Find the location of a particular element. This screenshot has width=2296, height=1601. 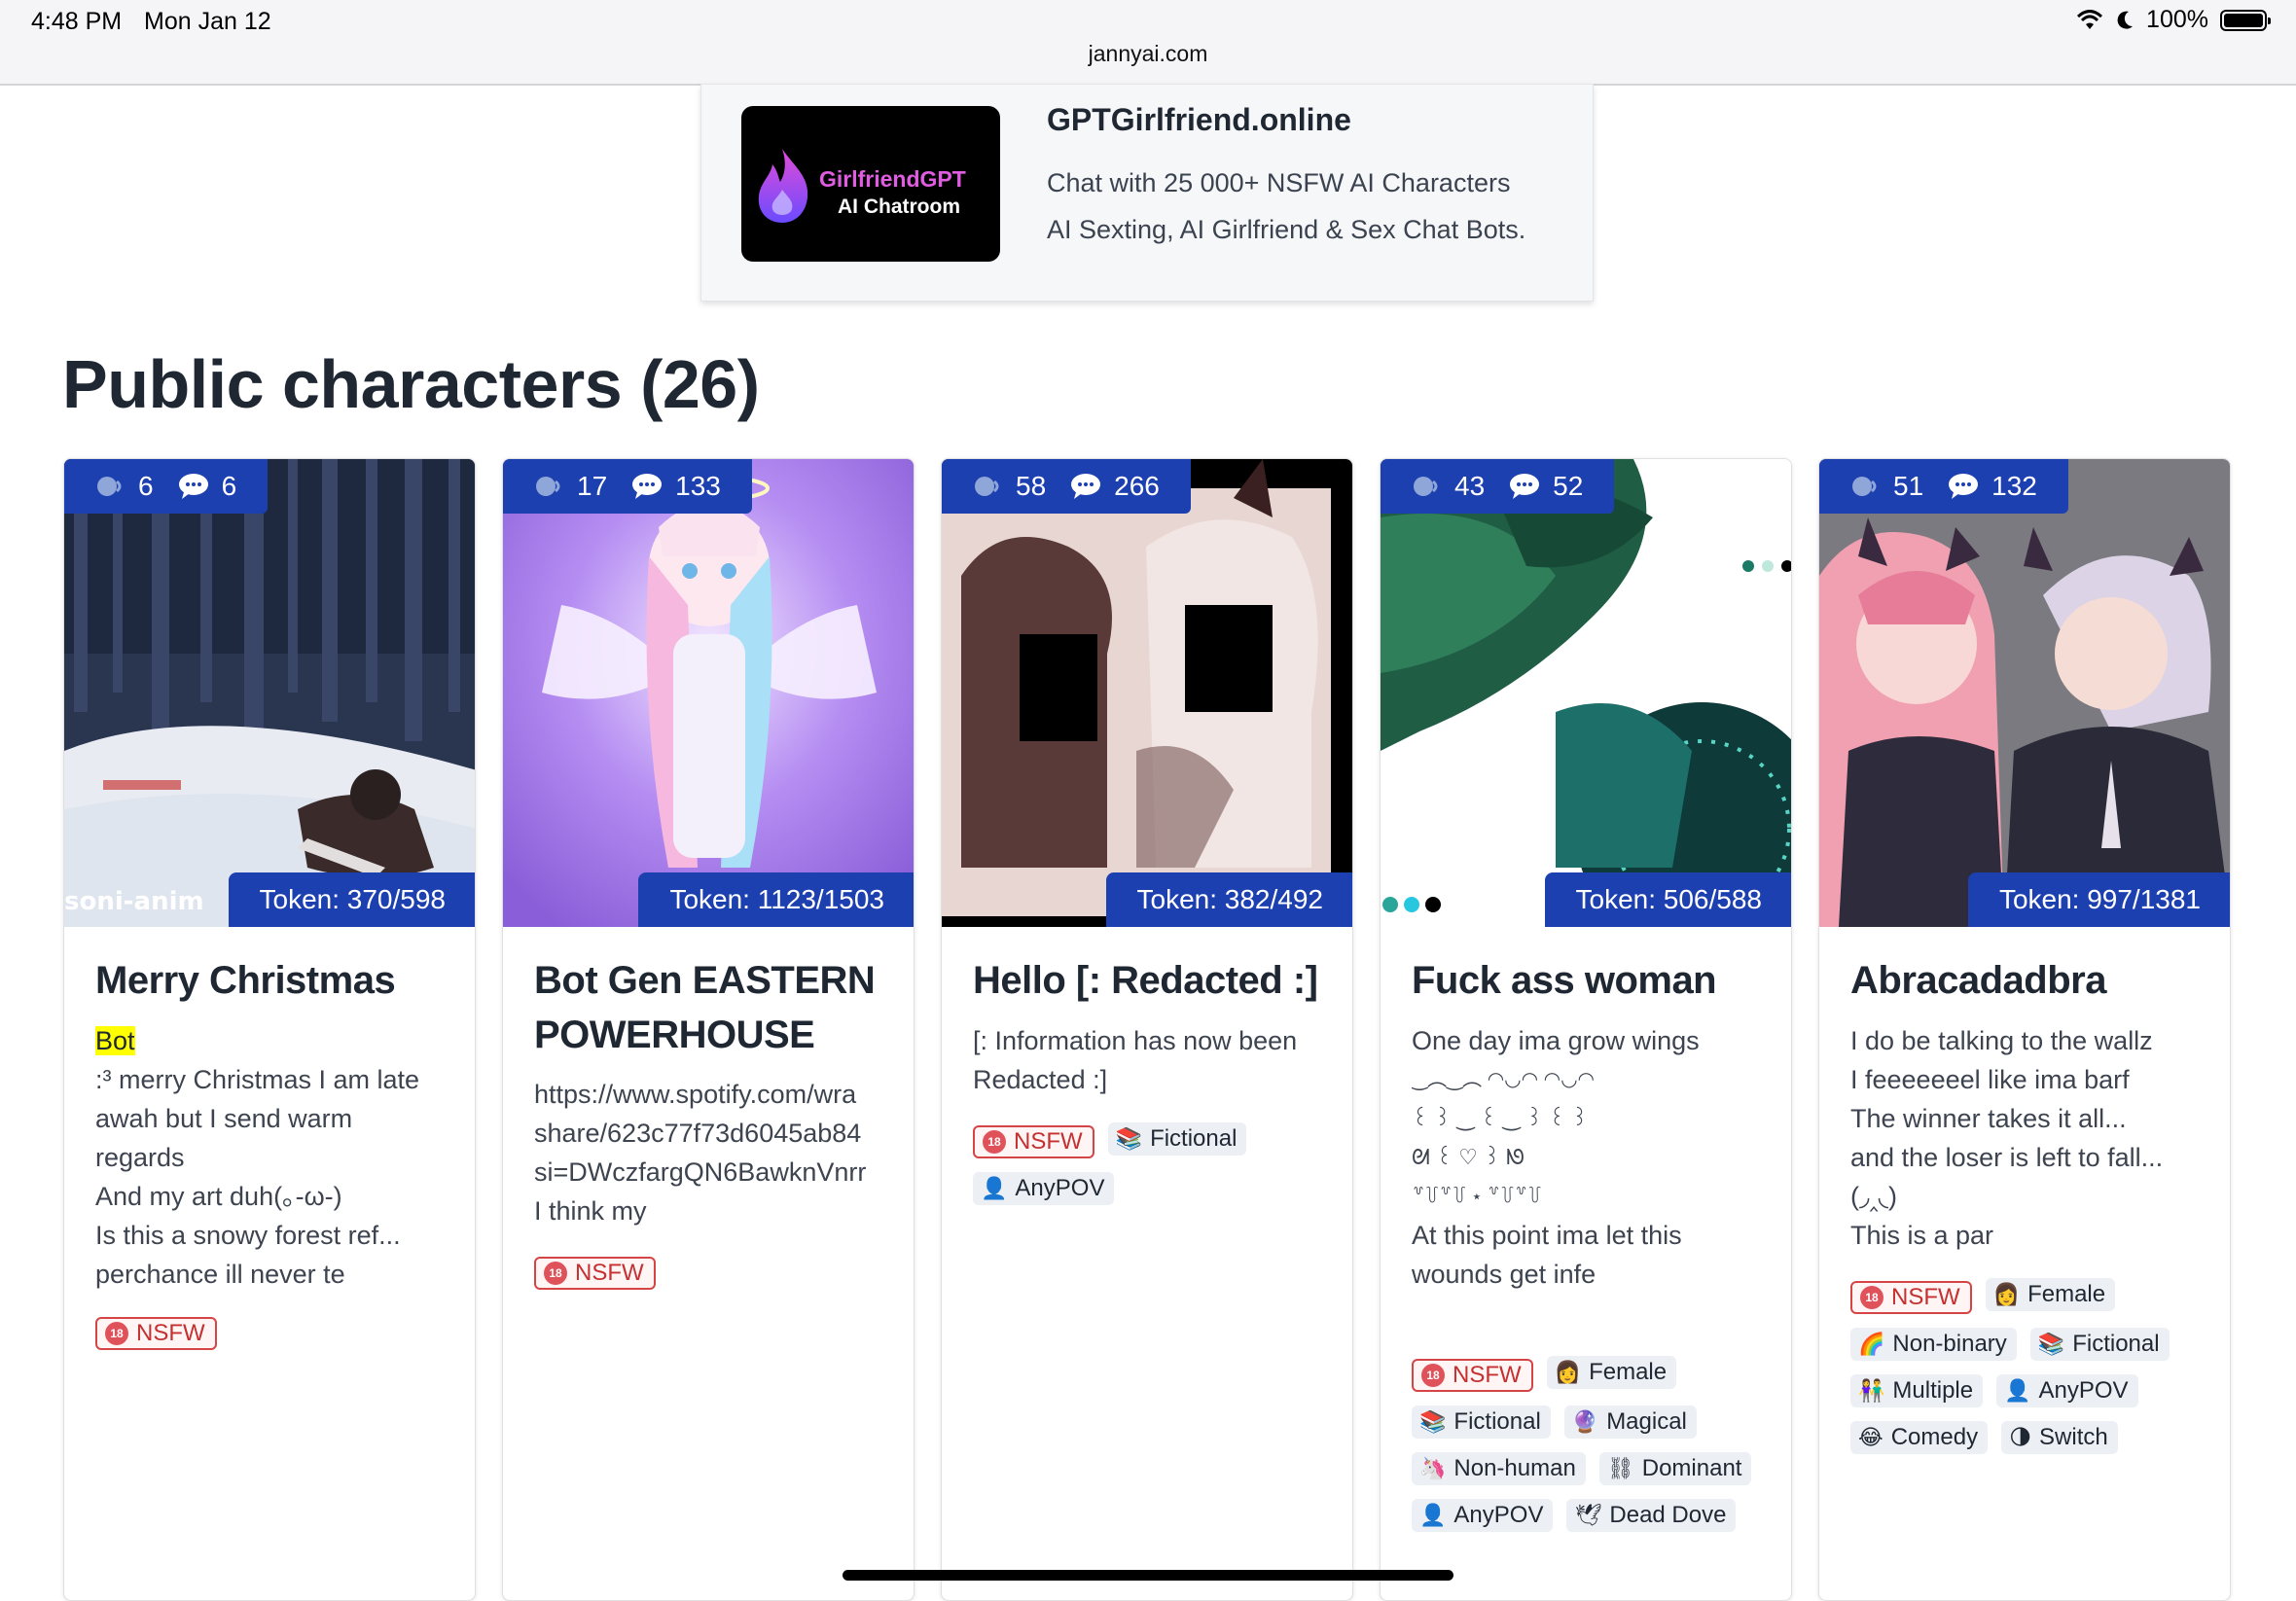

character-image: 51 132 Token: 997/1381 is located at coordinates (2024, 693).